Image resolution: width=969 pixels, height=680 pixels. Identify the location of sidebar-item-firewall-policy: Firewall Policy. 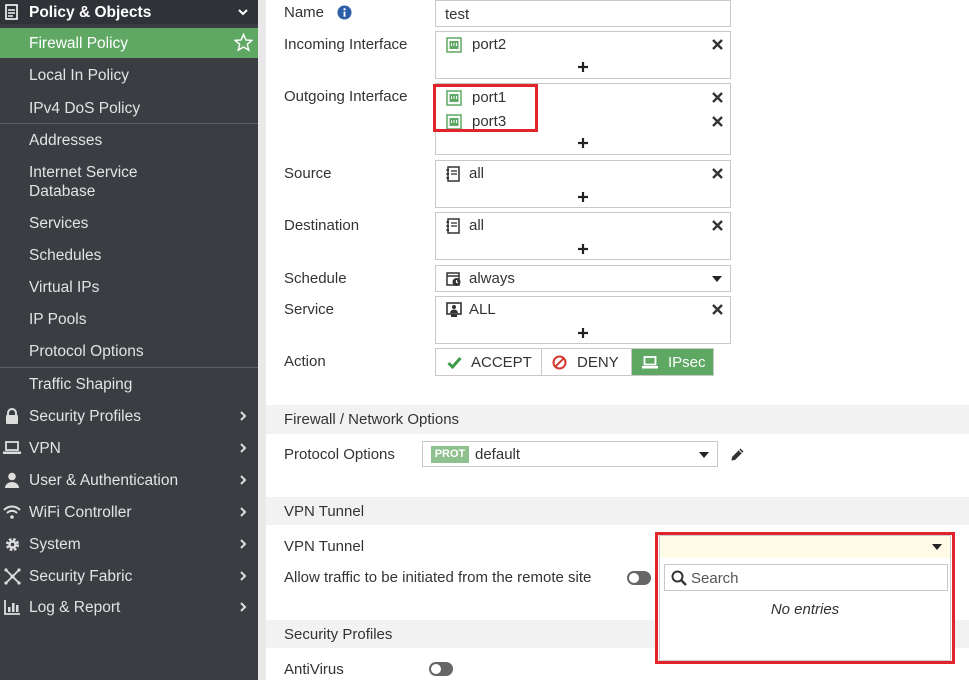
(129, 43).